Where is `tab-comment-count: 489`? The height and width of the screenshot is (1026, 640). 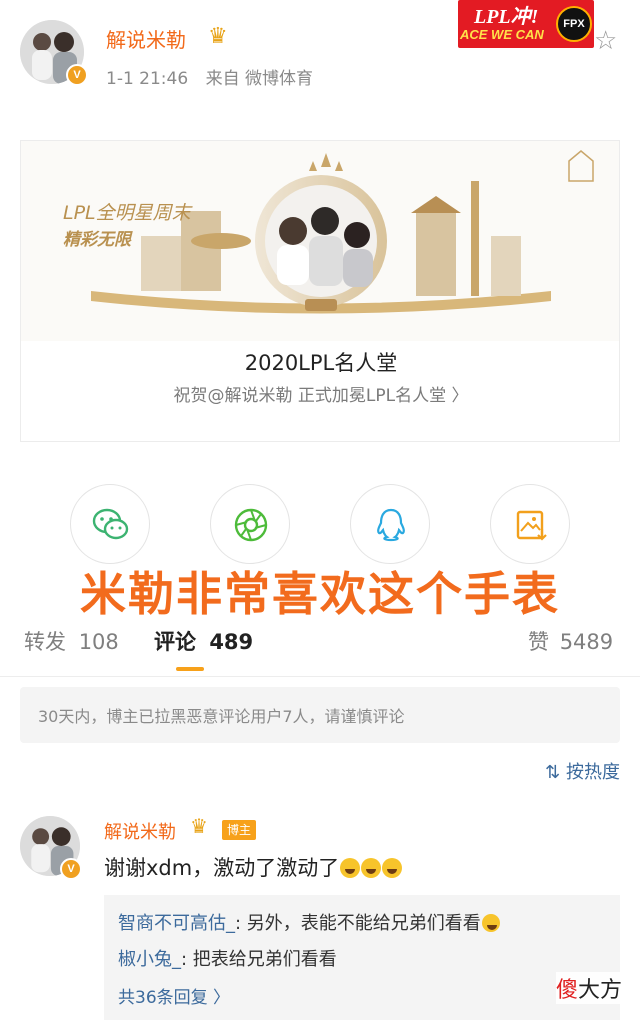 tab-comment-count: 489 is located at coordinates (231, 642).